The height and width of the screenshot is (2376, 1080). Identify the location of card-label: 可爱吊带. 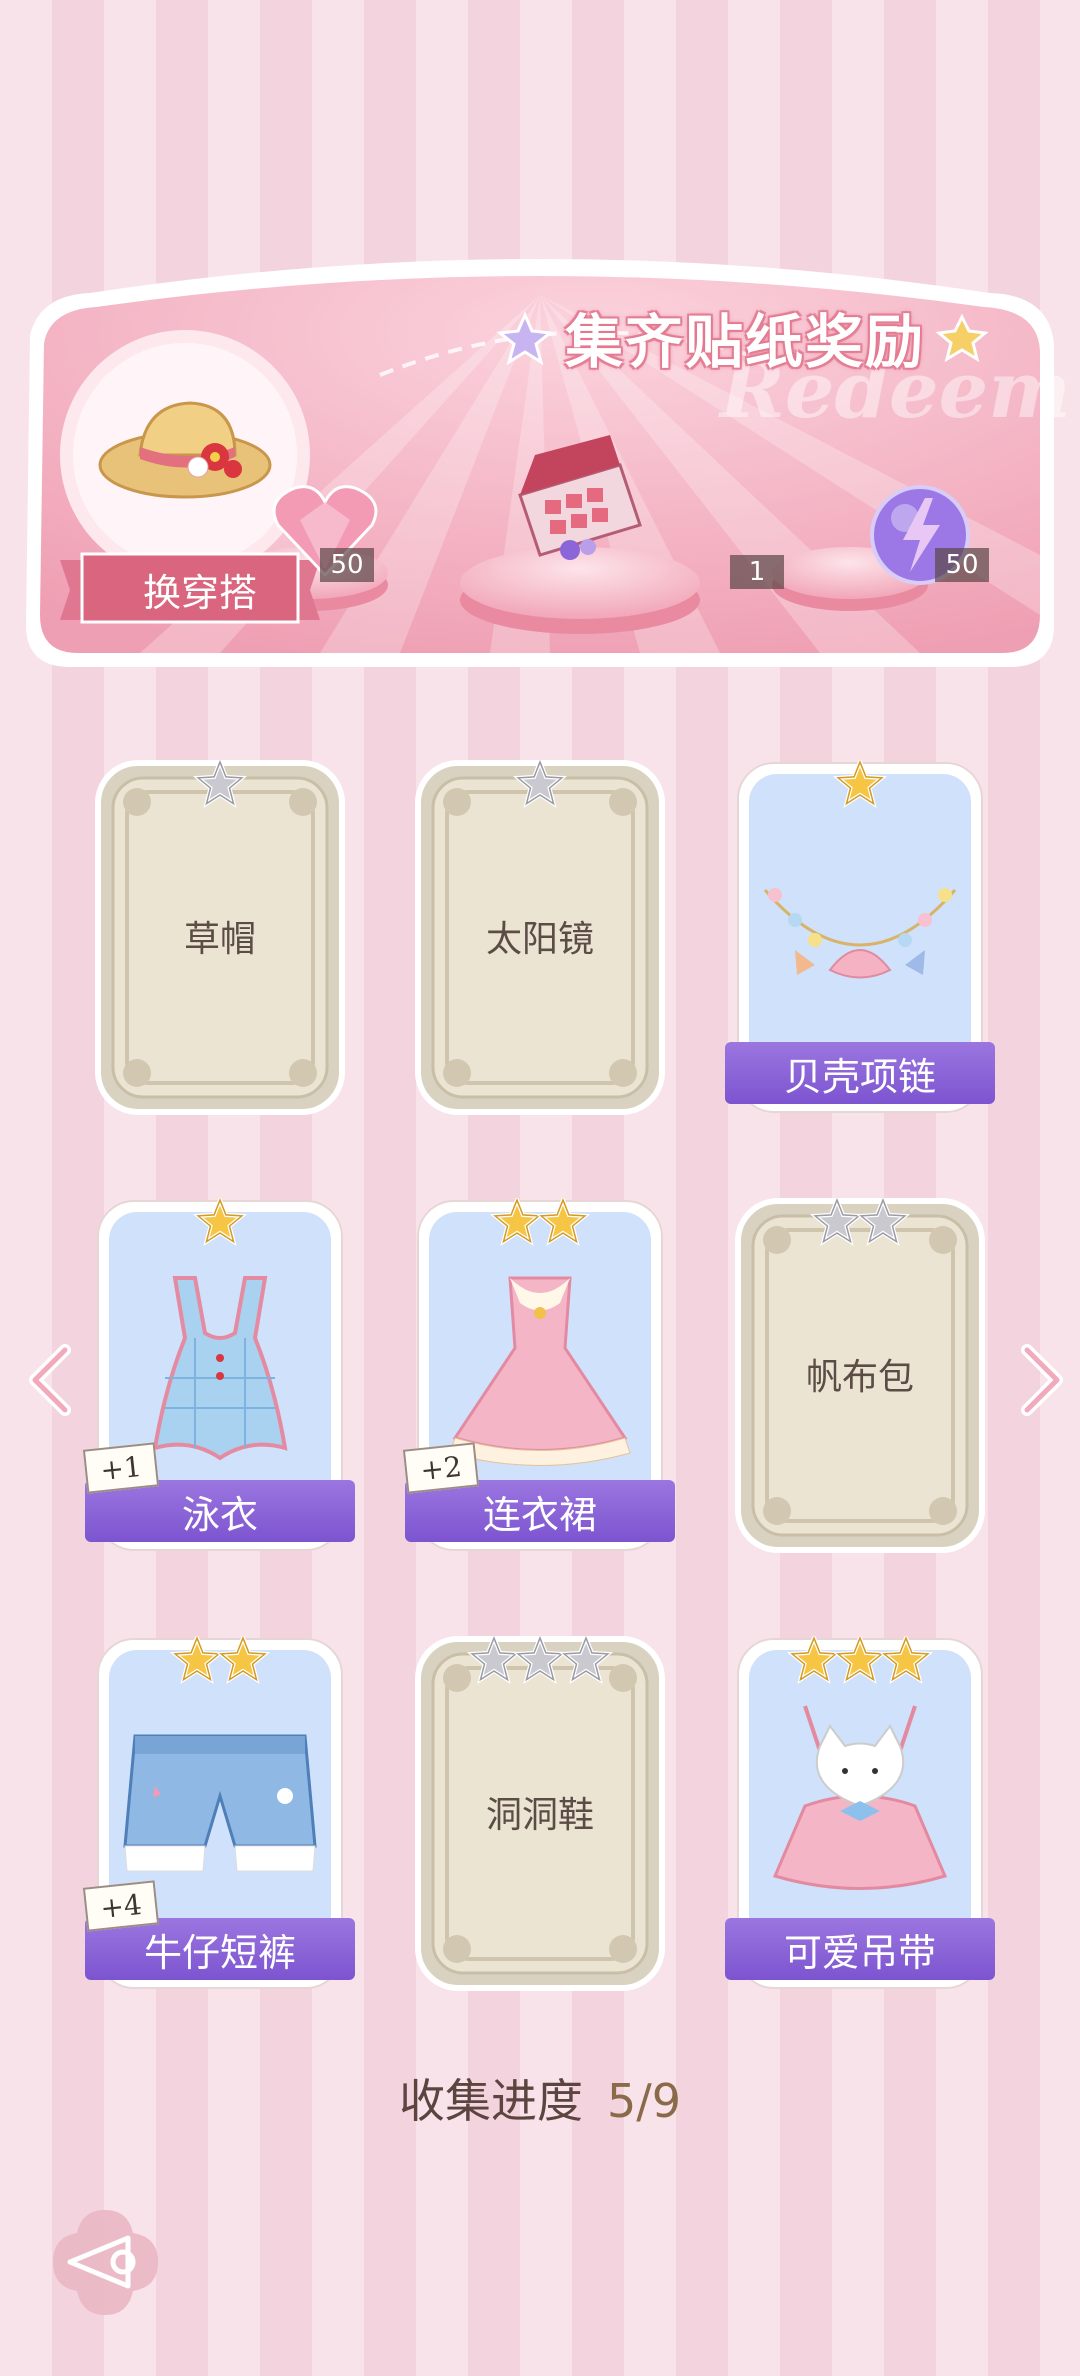
(860, 1949).